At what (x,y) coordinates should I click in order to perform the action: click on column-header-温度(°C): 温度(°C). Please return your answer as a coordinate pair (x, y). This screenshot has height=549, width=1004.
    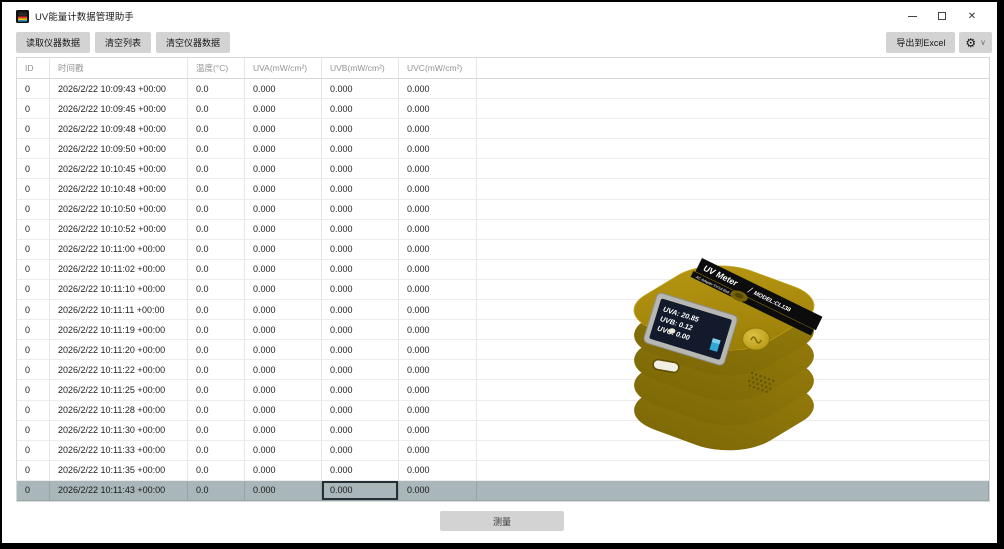
    Looking at the image, I should click on (216, 68).